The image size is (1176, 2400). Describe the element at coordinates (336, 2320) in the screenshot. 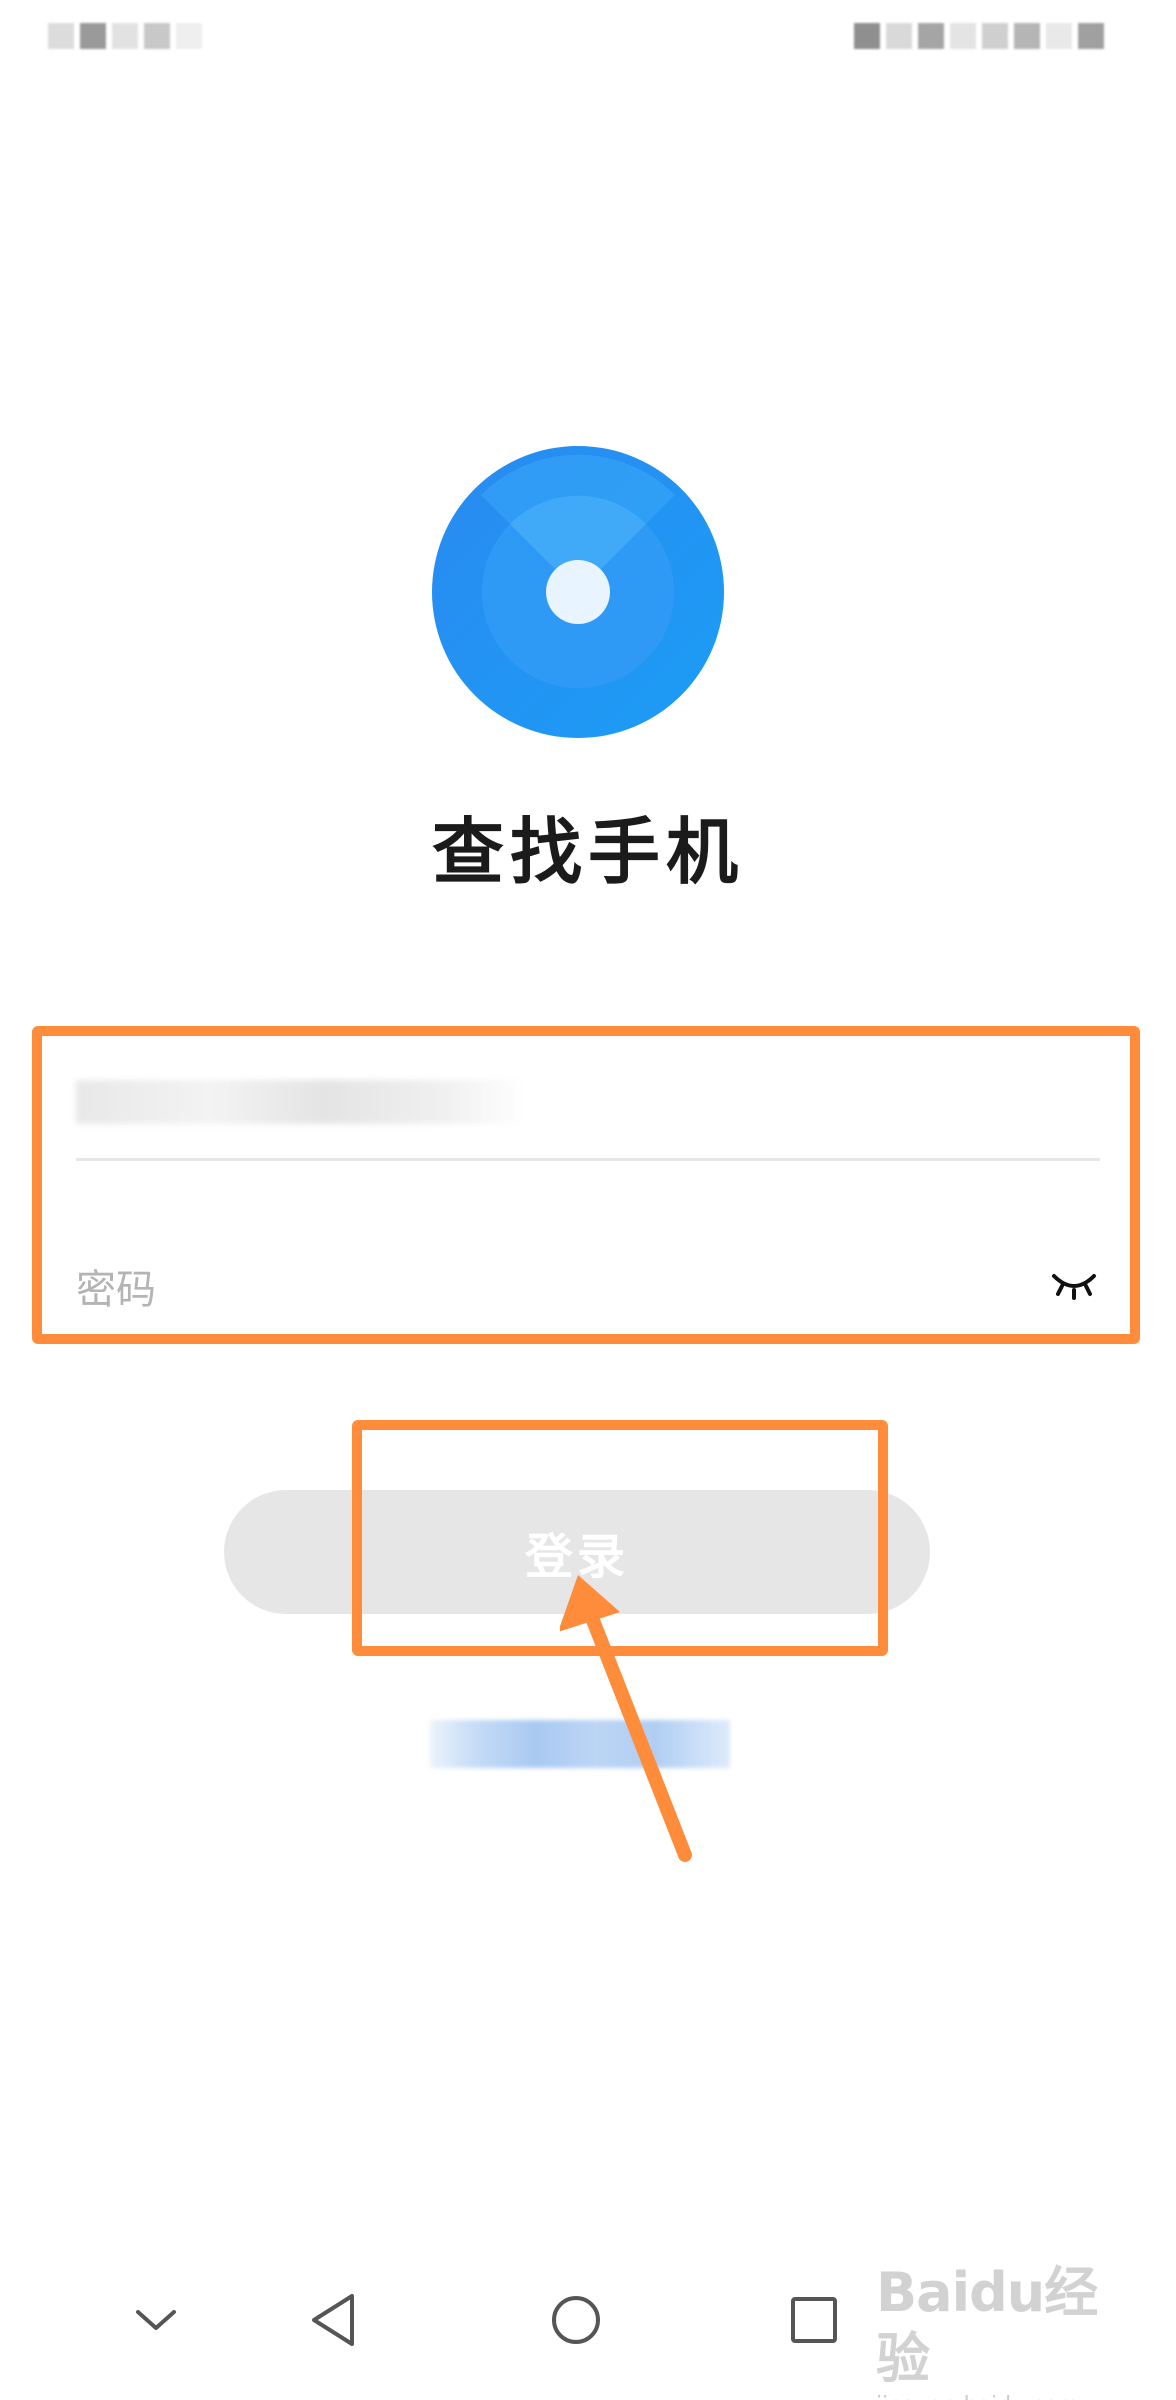

I see `back-triangle-icon` at that location.